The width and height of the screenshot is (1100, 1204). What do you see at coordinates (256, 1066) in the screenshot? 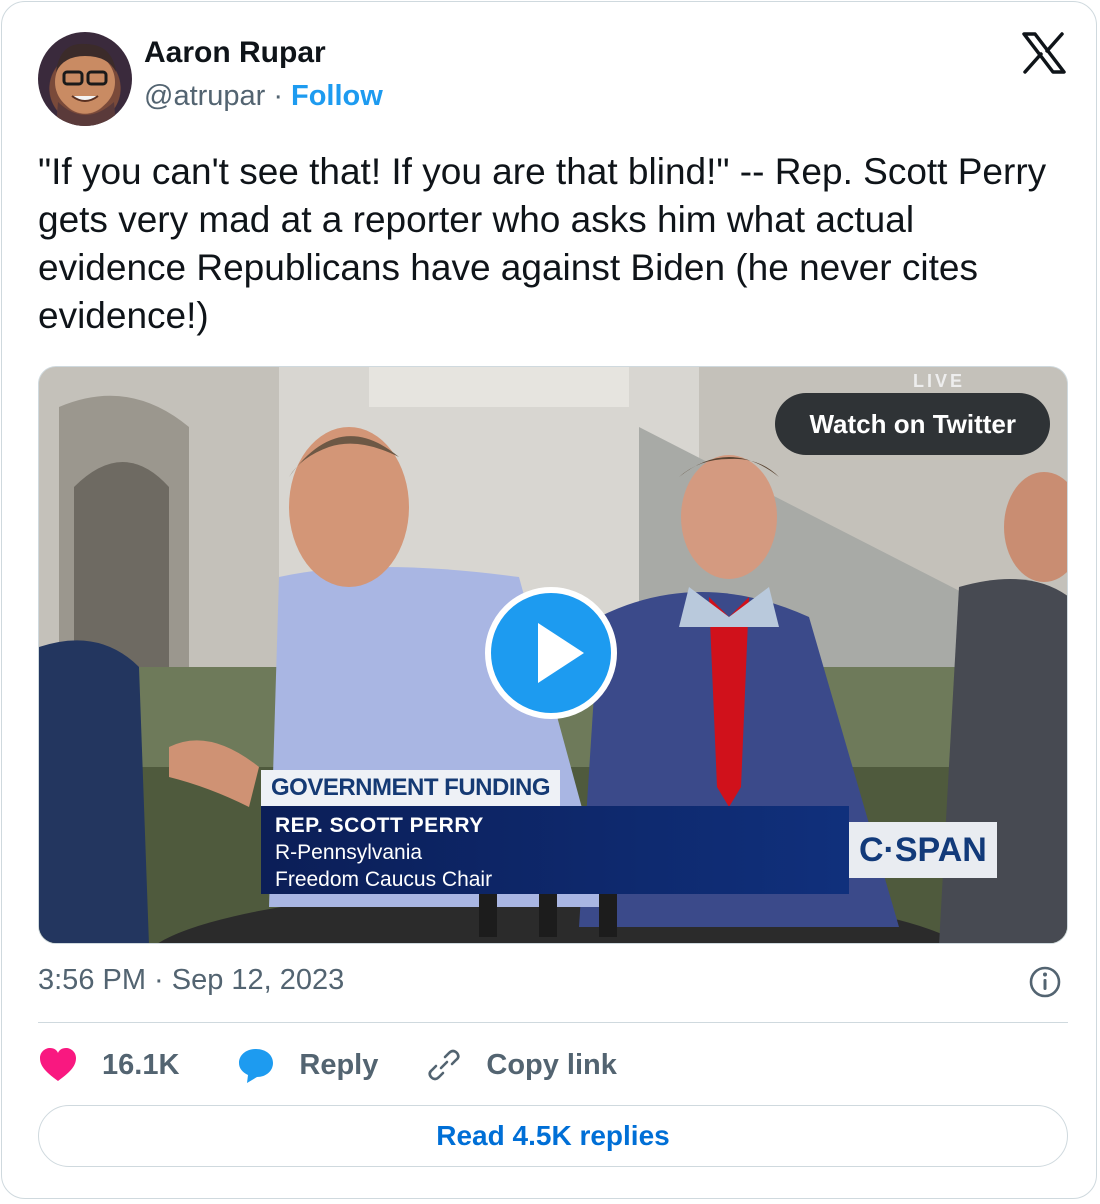
I see `reply-bubble-icon` at bounding box center [256, 1066].